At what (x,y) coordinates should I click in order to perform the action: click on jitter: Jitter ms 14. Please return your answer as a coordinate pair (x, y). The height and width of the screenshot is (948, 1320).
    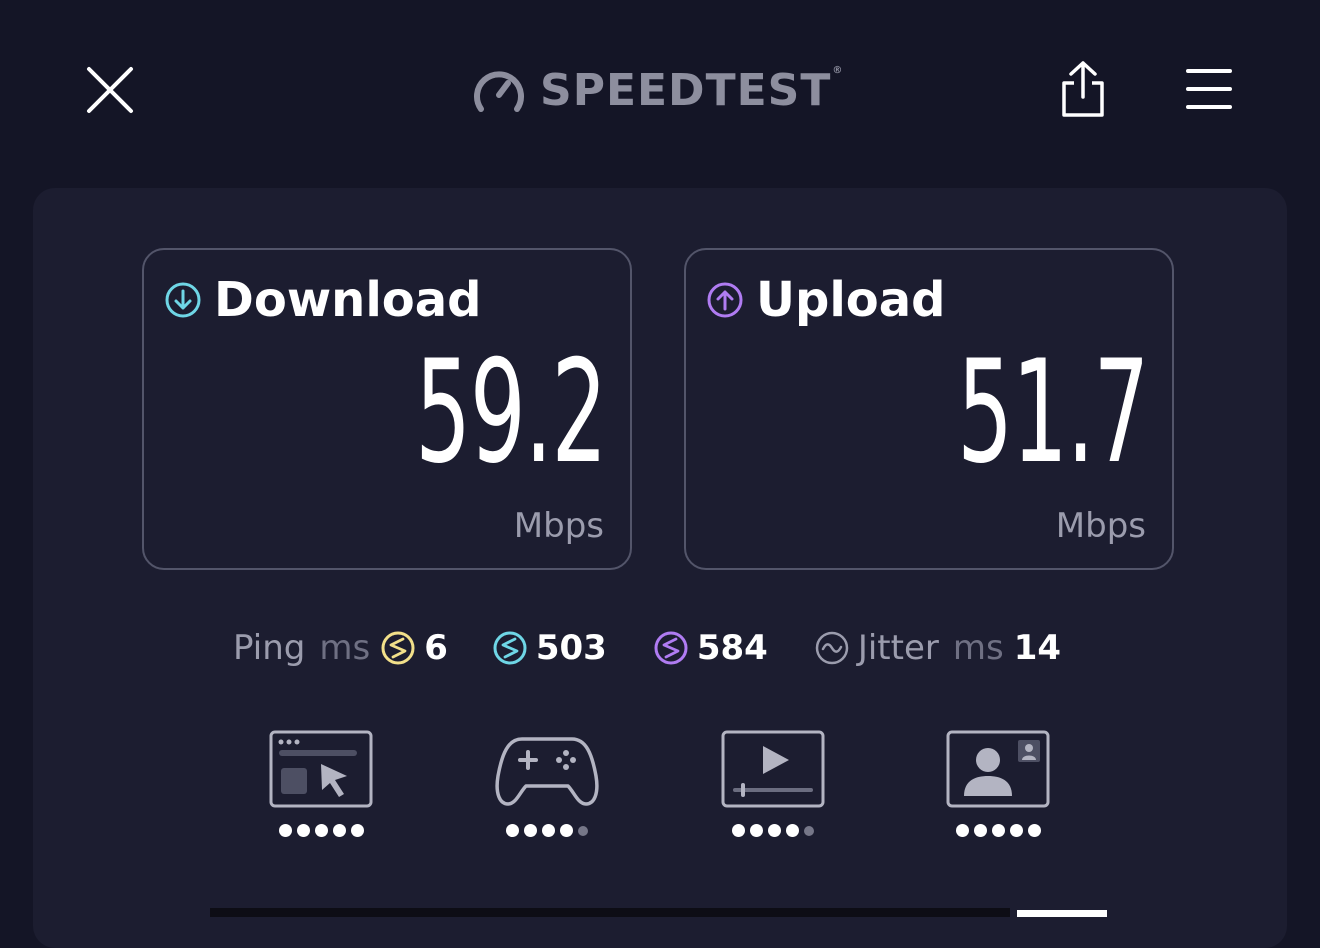
    Looking at the image, I should click on (937, 648).